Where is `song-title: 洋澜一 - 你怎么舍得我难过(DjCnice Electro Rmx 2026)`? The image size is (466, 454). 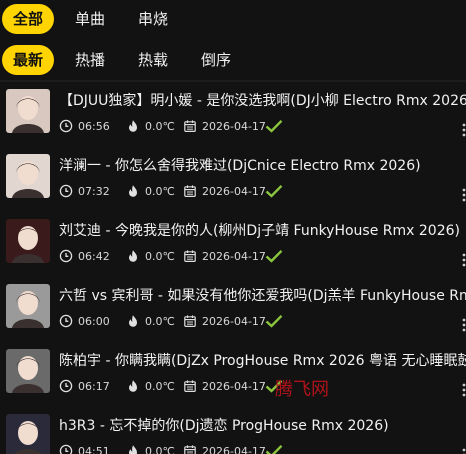
song-title: 洋澜一 - 你怎么舍得我难过(DjCnice Electro Rmx 2026) is located at coordinates (262, 165).